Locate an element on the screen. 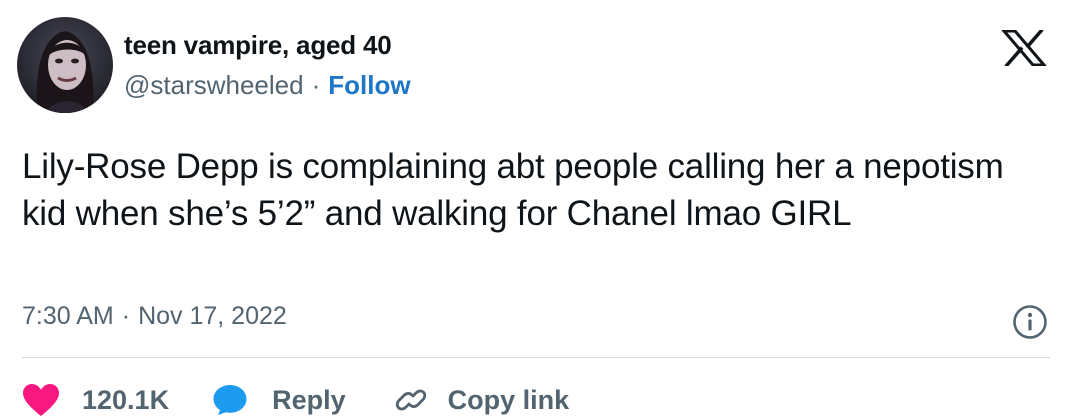 Image resolution: width=1068 pixels, height=420 pixels. handle: @starswheeled is located at coordinates (214, 85).